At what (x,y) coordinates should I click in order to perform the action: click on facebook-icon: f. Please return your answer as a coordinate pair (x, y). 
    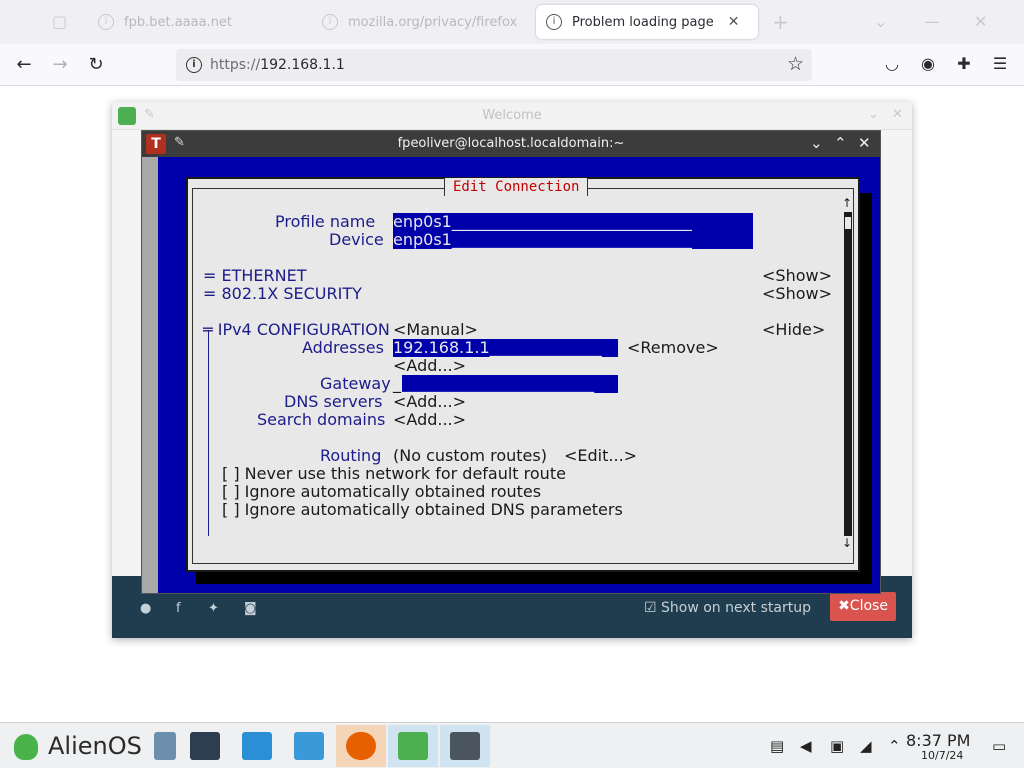
    Looking at the image, I should click on (178, 608).